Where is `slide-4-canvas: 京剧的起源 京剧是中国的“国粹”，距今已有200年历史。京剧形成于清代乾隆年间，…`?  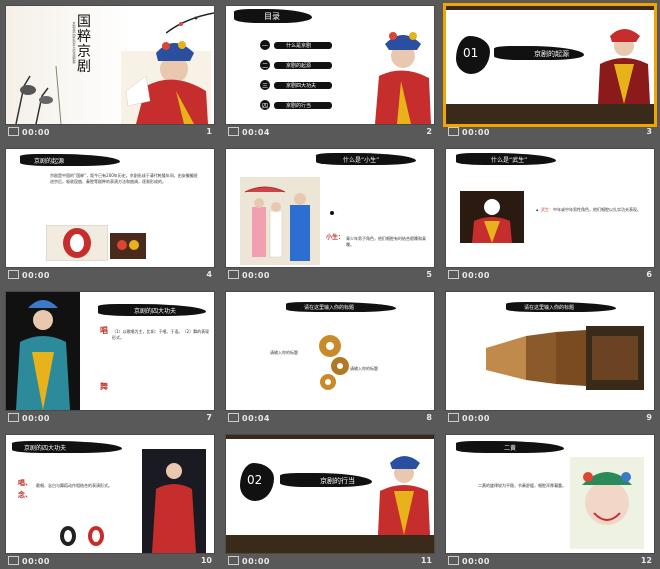
slide-4-canvas: 京剧的起源 京剧是中国的“国粹”，距今已有200年历史。京剧形成于清代乾隆年间，… is located at coordinates (110, 208).